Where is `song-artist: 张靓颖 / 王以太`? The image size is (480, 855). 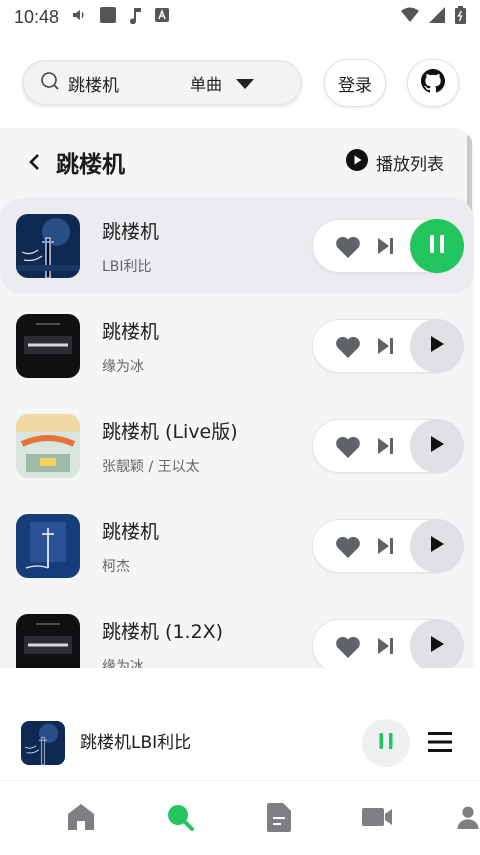
song-artist: 张靓颖 / 王以太 is located at coordinates (151, 466).